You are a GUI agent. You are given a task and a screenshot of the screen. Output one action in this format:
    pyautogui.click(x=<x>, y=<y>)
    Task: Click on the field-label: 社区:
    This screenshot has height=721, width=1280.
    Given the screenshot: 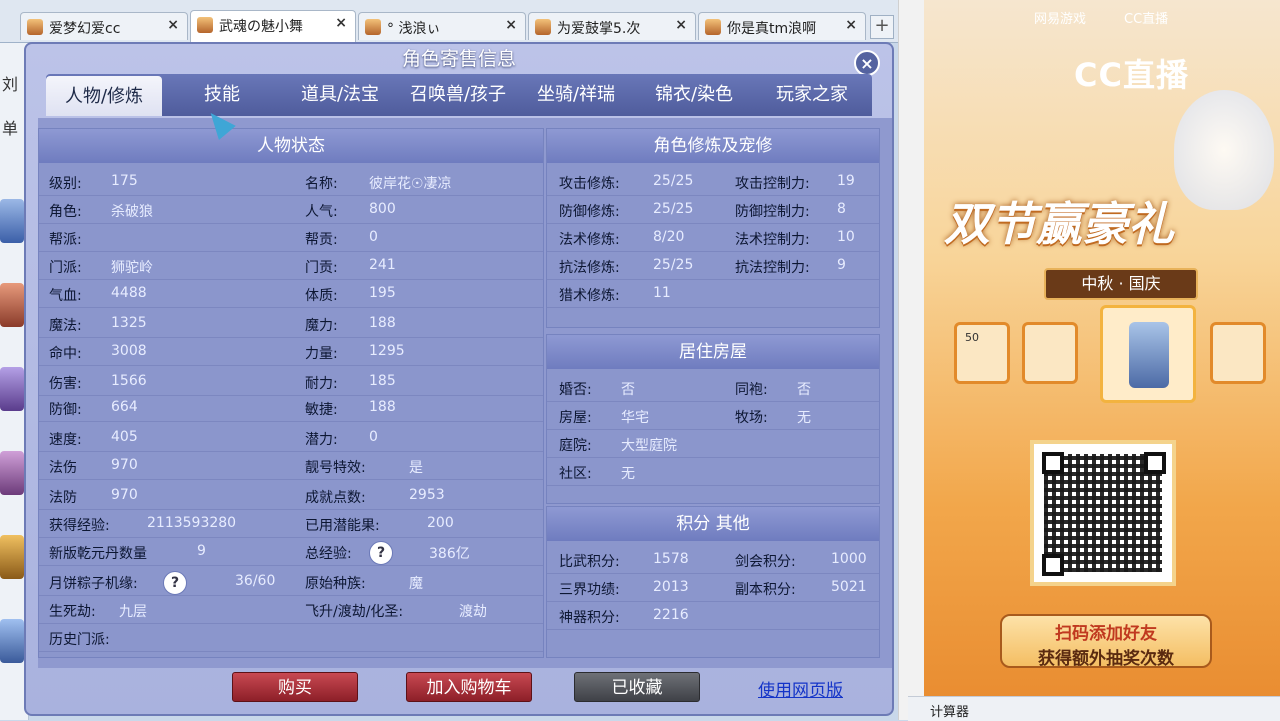 What is the action you would take?
    pyautogui.click(x=575, y=474)
    